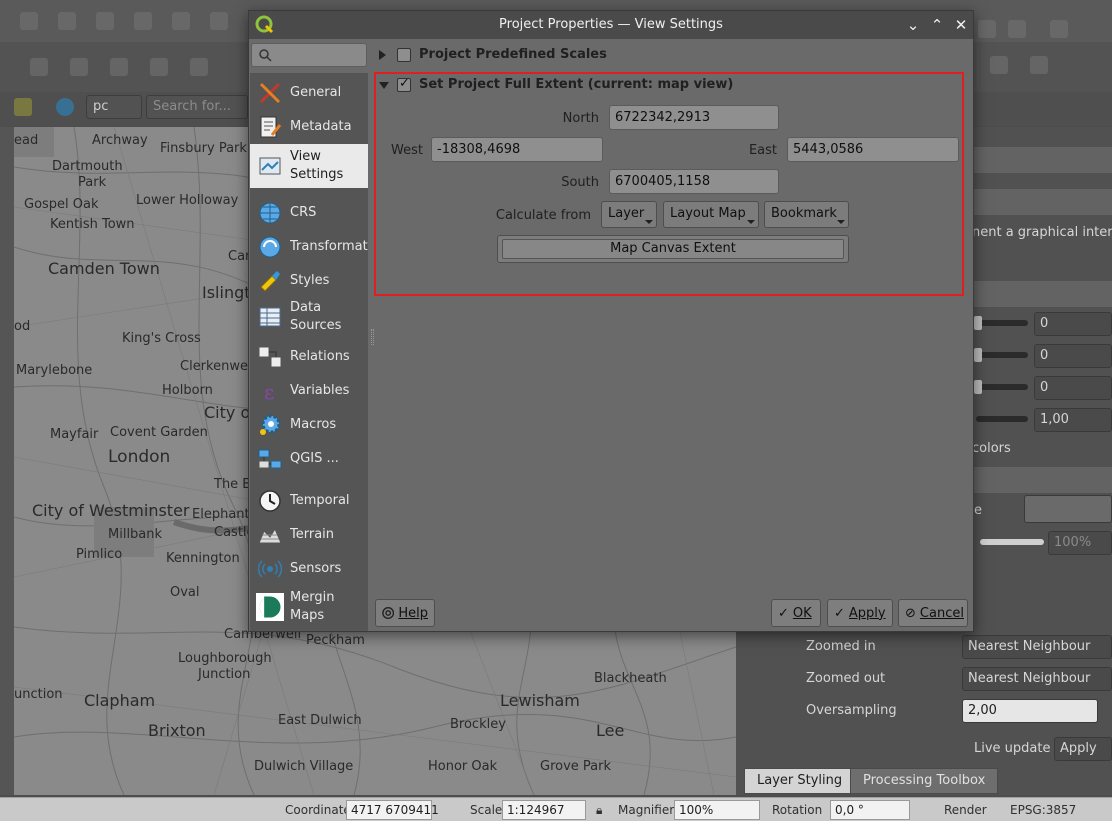 Image resolution: width=1112 pixels, height=821 pixels. I want to click on north-input: 6722342,2913, so click(694, 117).